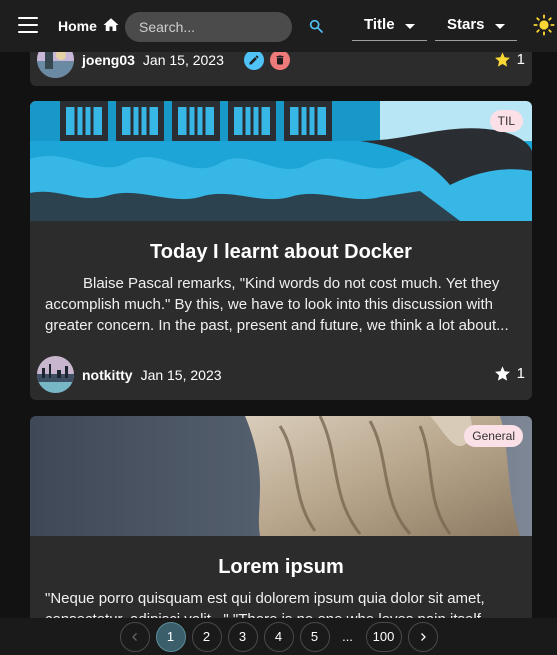 The image size is (557, 655). I want to click on next-page-button, so click(422, 636).